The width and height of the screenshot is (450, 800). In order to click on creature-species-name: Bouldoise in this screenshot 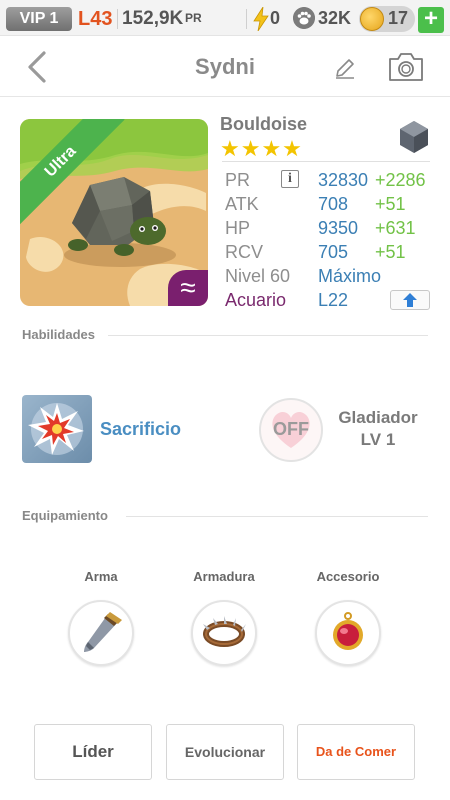, I will do `click(264, 124)`.